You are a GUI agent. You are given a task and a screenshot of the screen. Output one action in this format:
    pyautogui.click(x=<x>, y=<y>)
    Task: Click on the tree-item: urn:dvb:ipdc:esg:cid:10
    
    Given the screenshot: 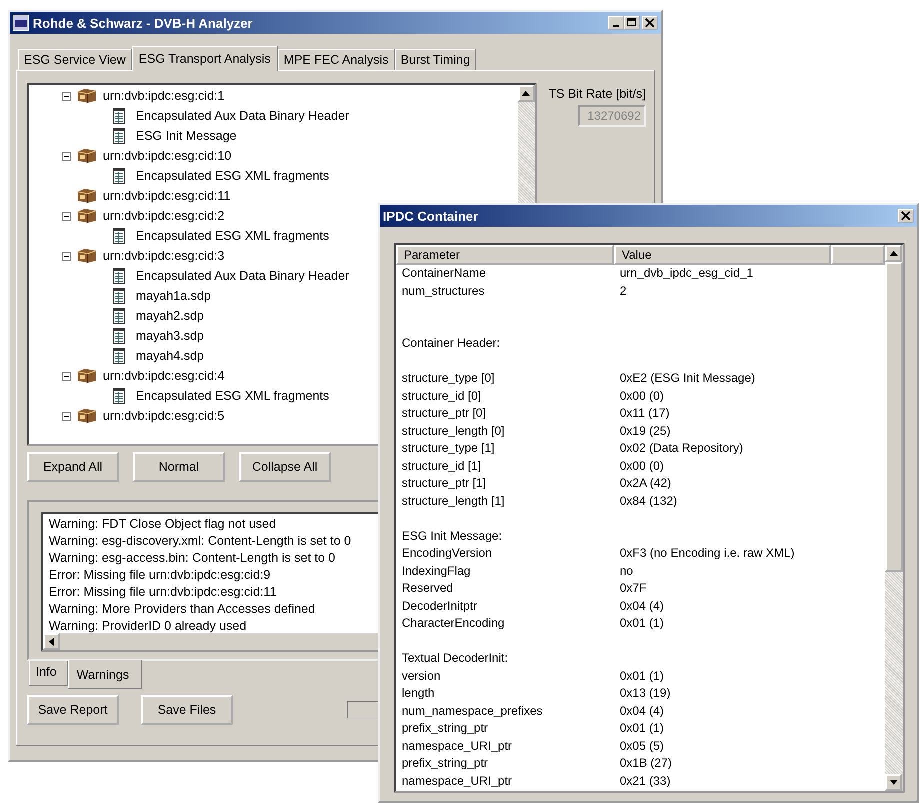 What is the action you would take?
    pyautogui.click(x=167, y=156)
    